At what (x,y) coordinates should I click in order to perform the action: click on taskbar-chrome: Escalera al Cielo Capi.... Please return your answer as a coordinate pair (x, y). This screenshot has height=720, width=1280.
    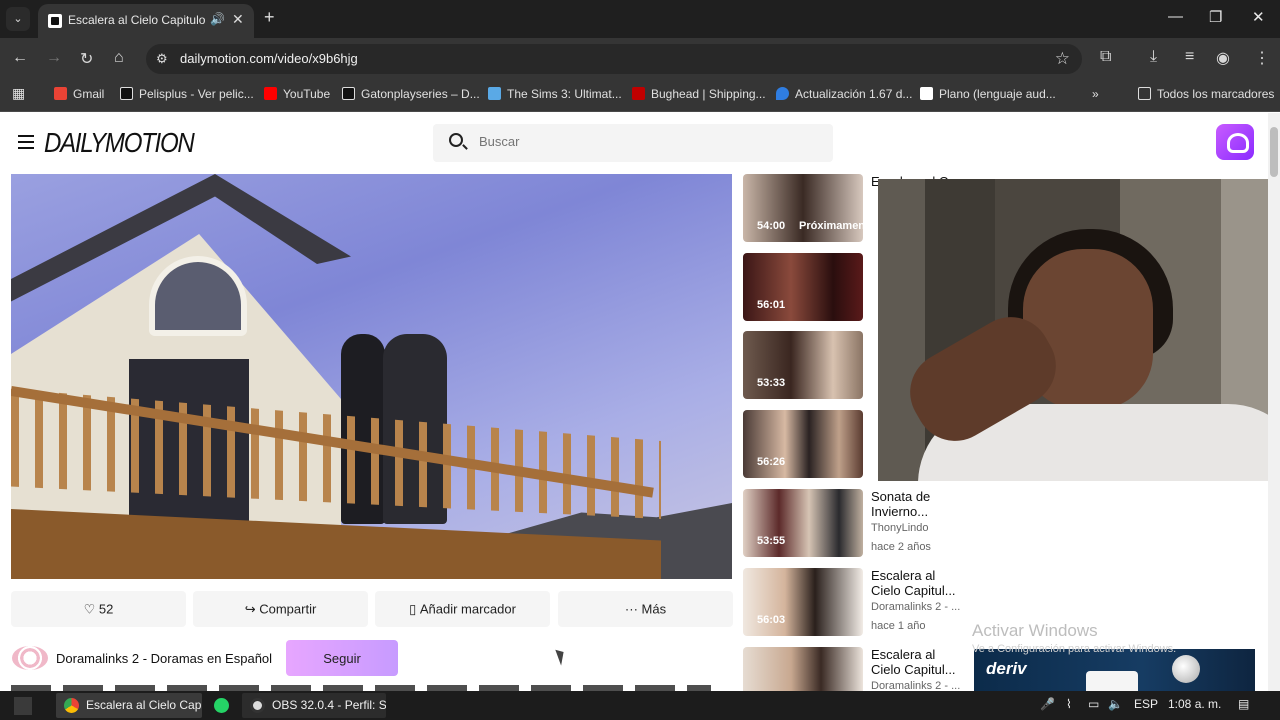
    Looking at the image, I should click on (129, 705).